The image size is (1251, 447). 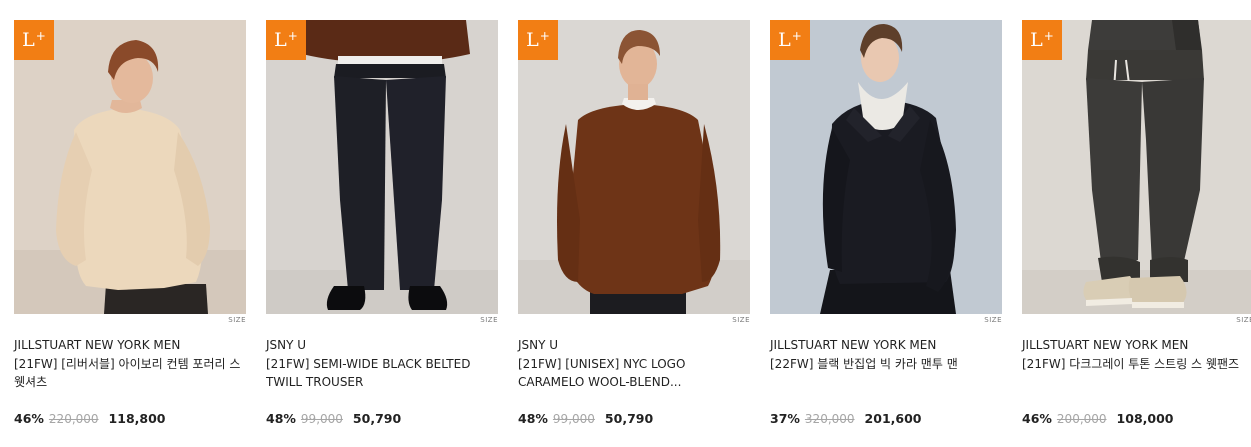 What do you see at coordinates (1081, 419) in the screenshot?
I see `original-price: 200,000` at bounding box center [1081, 419].